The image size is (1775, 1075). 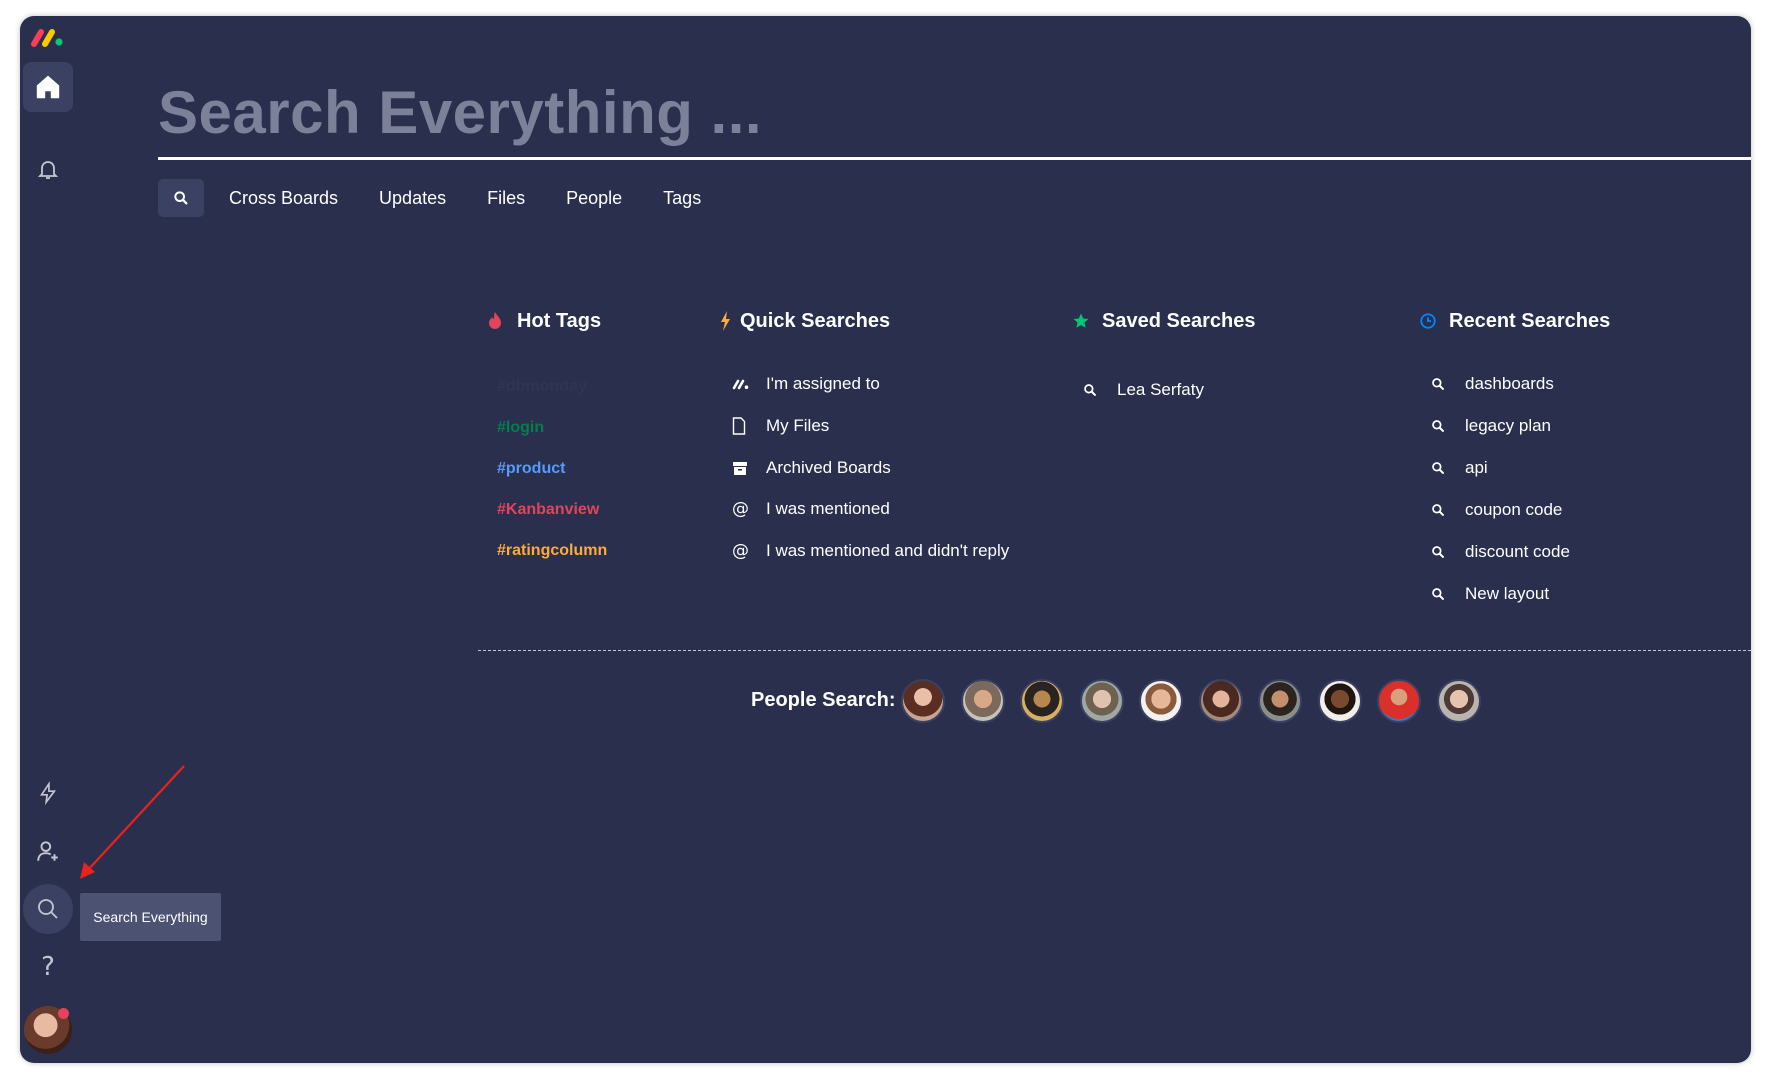 I want to click on notifications-button, so click(x=48, y=169).